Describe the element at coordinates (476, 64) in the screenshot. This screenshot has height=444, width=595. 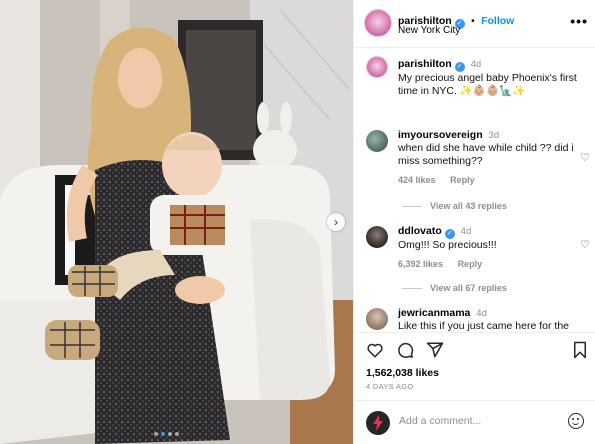
I see `caption-time: 4d` at that location.